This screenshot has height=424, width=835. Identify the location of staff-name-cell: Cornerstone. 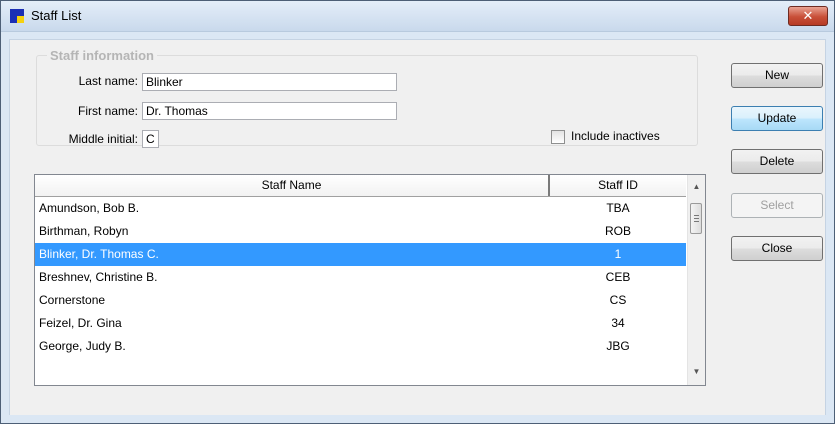
(72, 300).